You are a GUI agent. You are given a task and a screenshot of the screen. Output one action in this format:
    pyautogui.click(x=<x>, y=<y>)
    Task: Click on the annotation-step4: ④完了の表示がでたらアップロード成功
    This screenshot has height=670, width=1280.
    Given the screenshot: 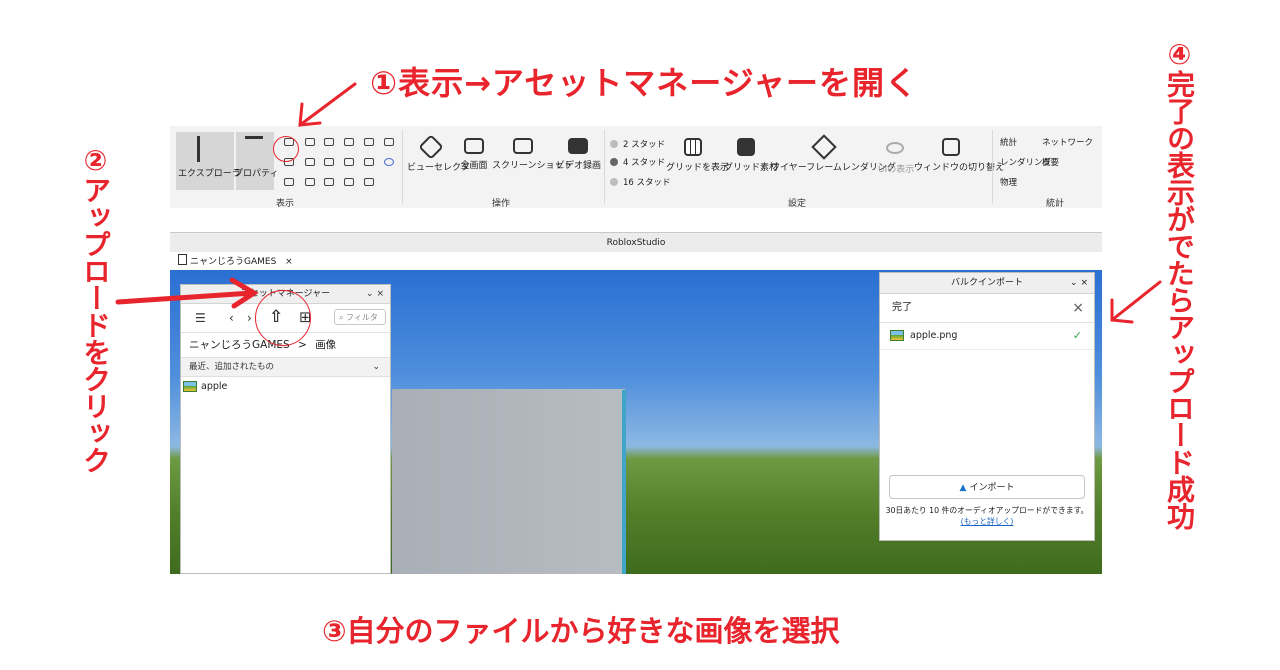 What is the action you would take?
    pyautogui.click(x=1179, y=283)
    